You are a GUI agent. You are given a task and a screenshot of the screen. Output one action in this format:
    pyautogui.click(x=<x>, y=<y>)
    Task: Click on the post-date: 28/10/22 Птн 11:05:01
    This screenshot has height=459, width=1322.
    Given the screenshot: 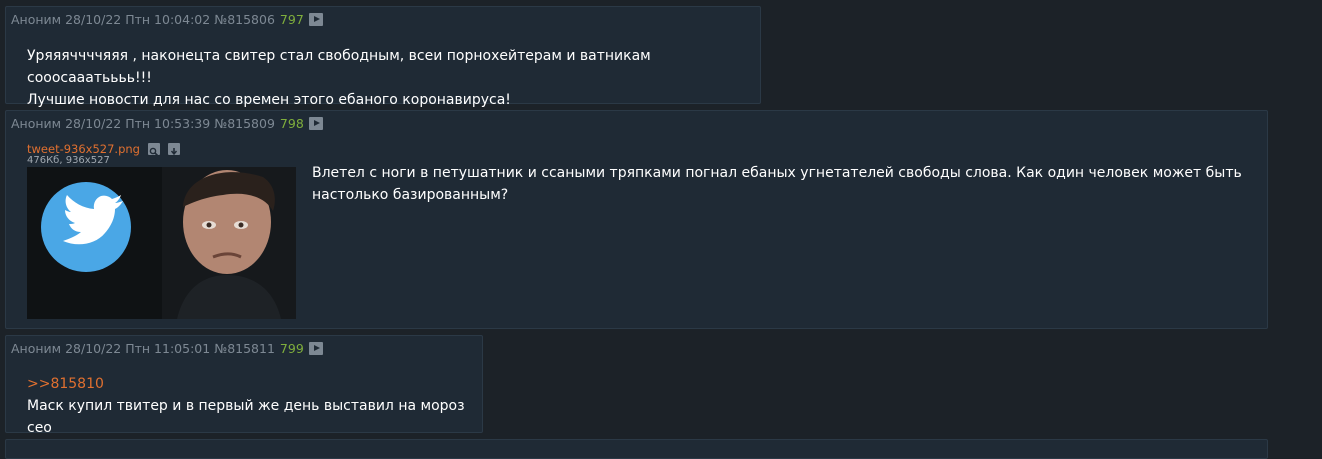 What is the action you would take?
    pyautogui.click(x=138, y=348)
    